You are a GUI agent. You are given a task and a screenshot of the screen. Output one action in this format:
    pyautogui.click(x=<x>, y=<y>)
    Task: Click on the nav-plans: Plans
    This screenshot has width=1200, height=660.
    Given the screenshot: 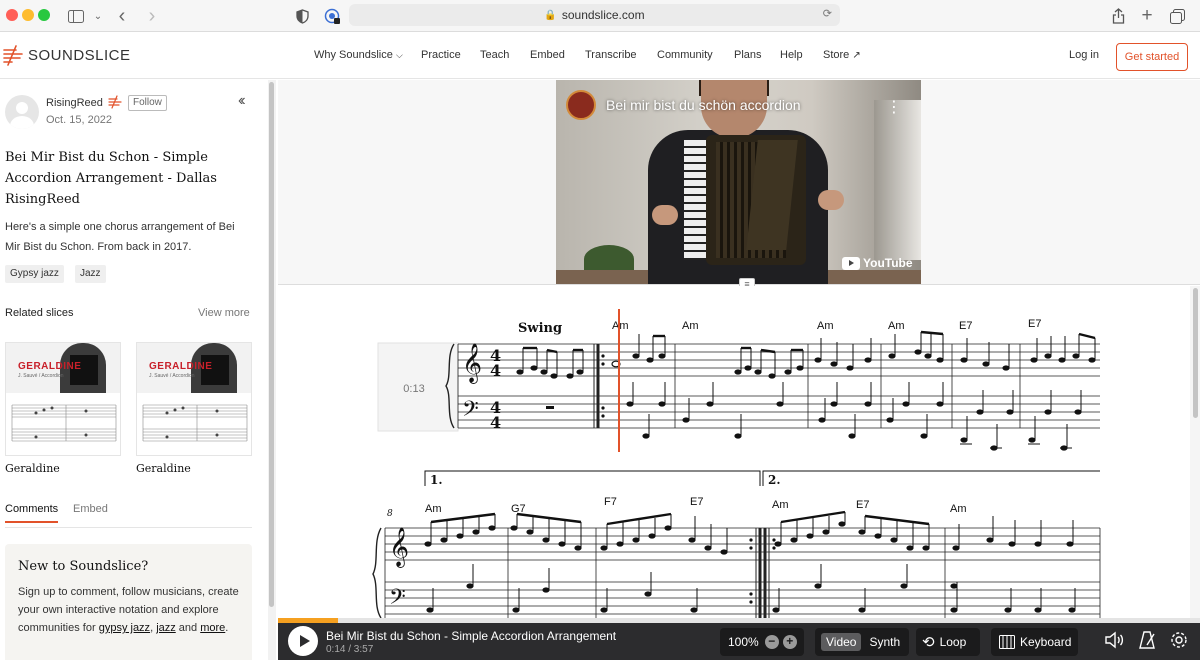 What is the action you would take?
    pyautogui.click(x=748, y=55)
    